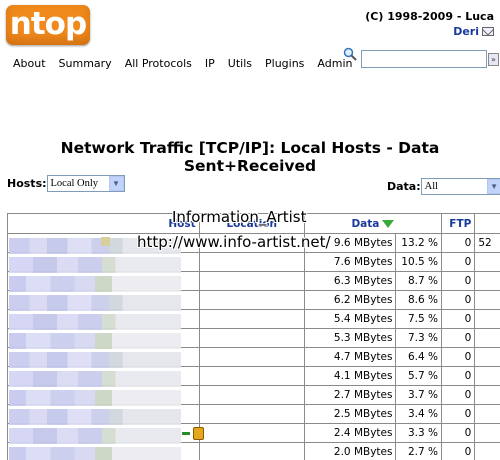 Image resolution: width=500 pixels, height=460 pixels. I want to click on percent-cell: 3.4 %, so click(418, 414).